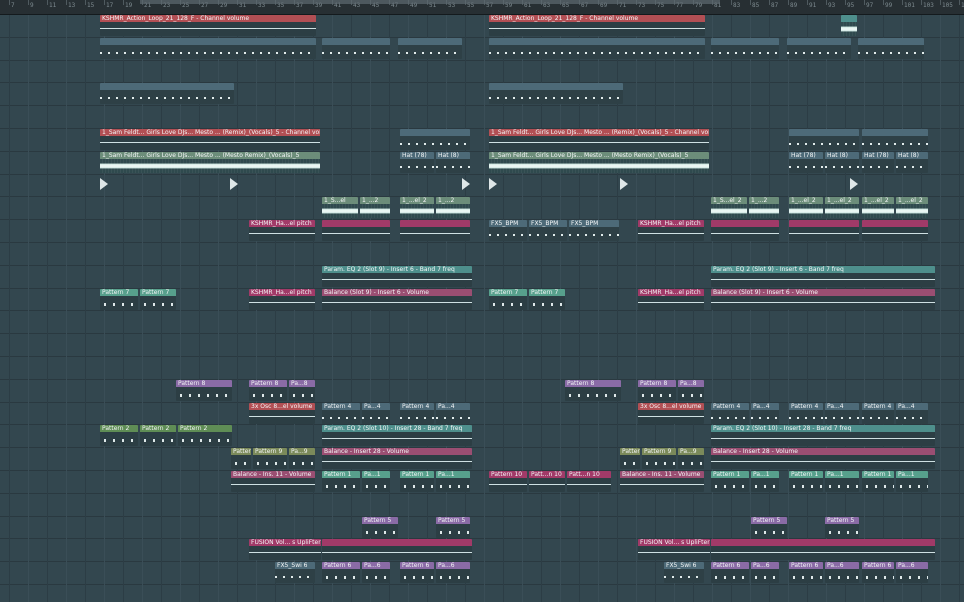 This screenshot has height=602, width=964. Describe the element at coordinates (430, 2) in the screenshot. I see `horizontal-scrollbar` at that location.